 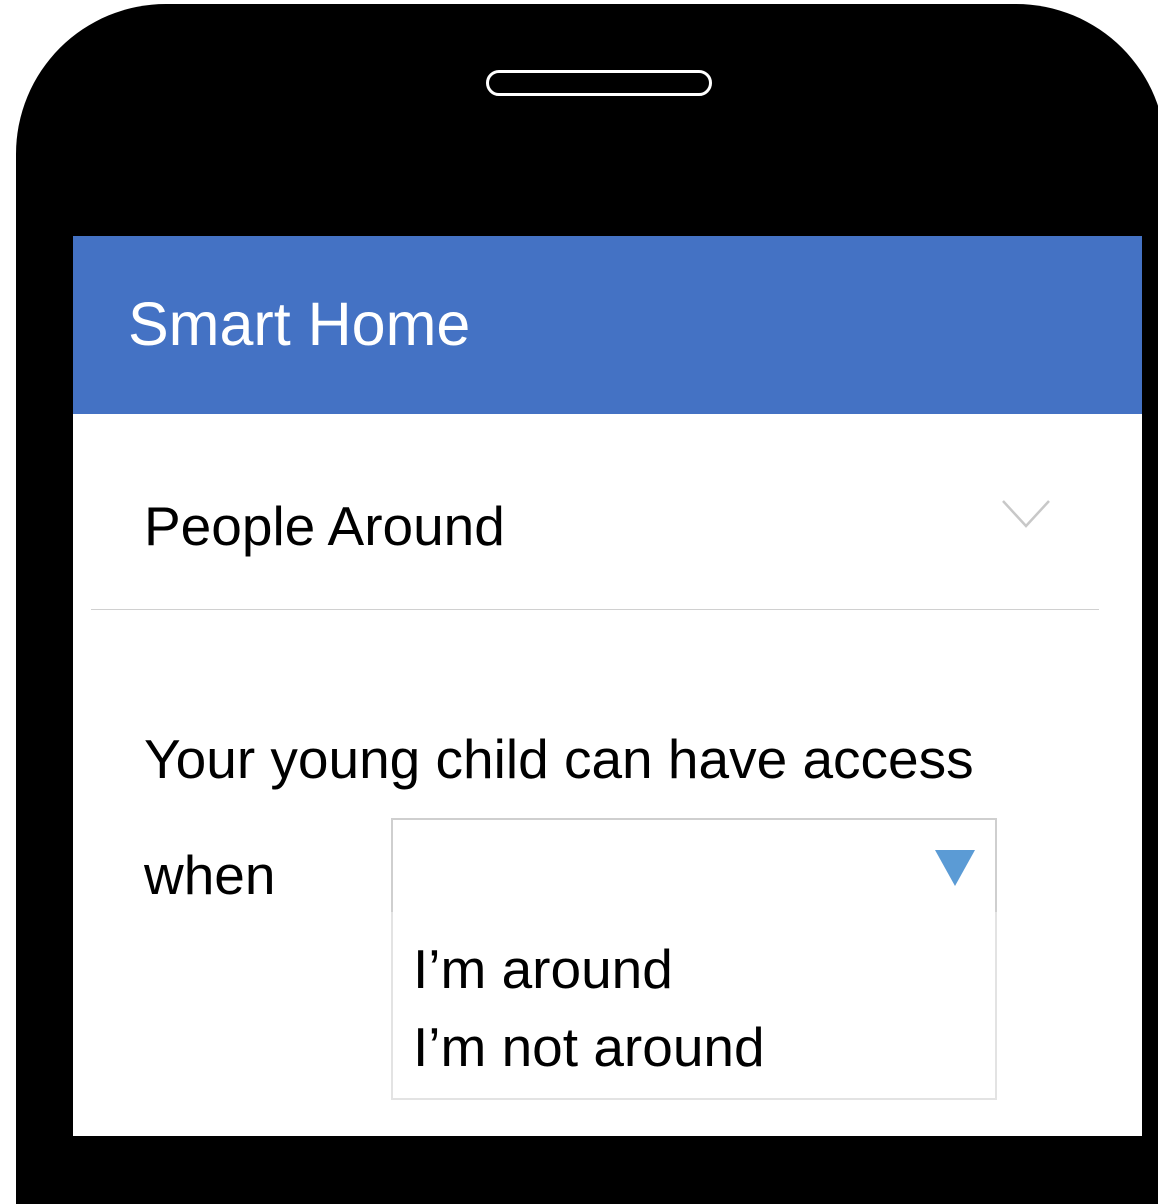 I want to click on option-im-not-around: I’m not around, so click(x=589, y=1047).